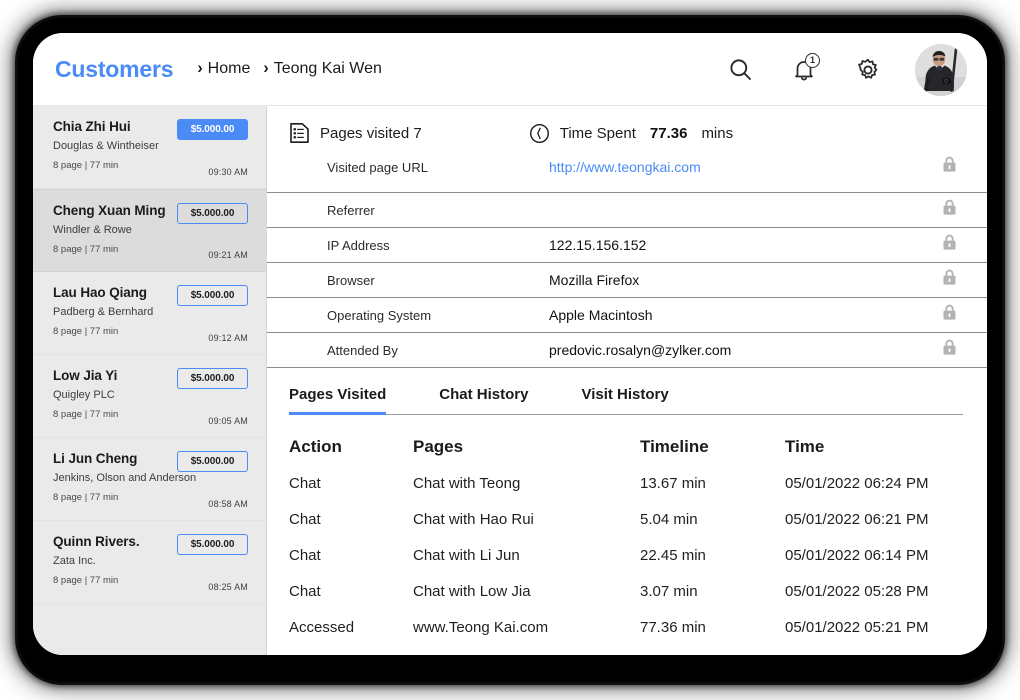  Describe the element at coordinates (228, 338) in the screenshot. I see `customer-time: 09:12 AM` at that location.